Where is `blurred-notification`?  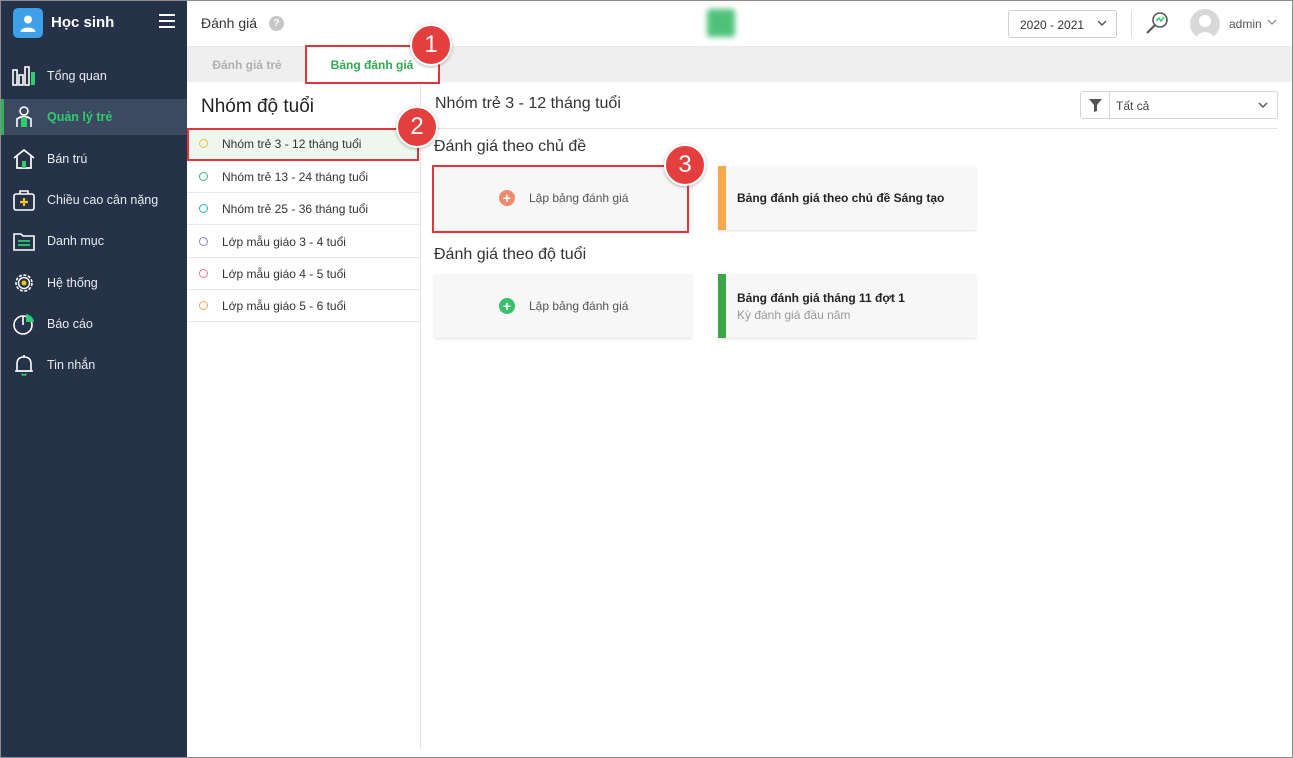 blurred-notification is located at coordinates (857, 23).